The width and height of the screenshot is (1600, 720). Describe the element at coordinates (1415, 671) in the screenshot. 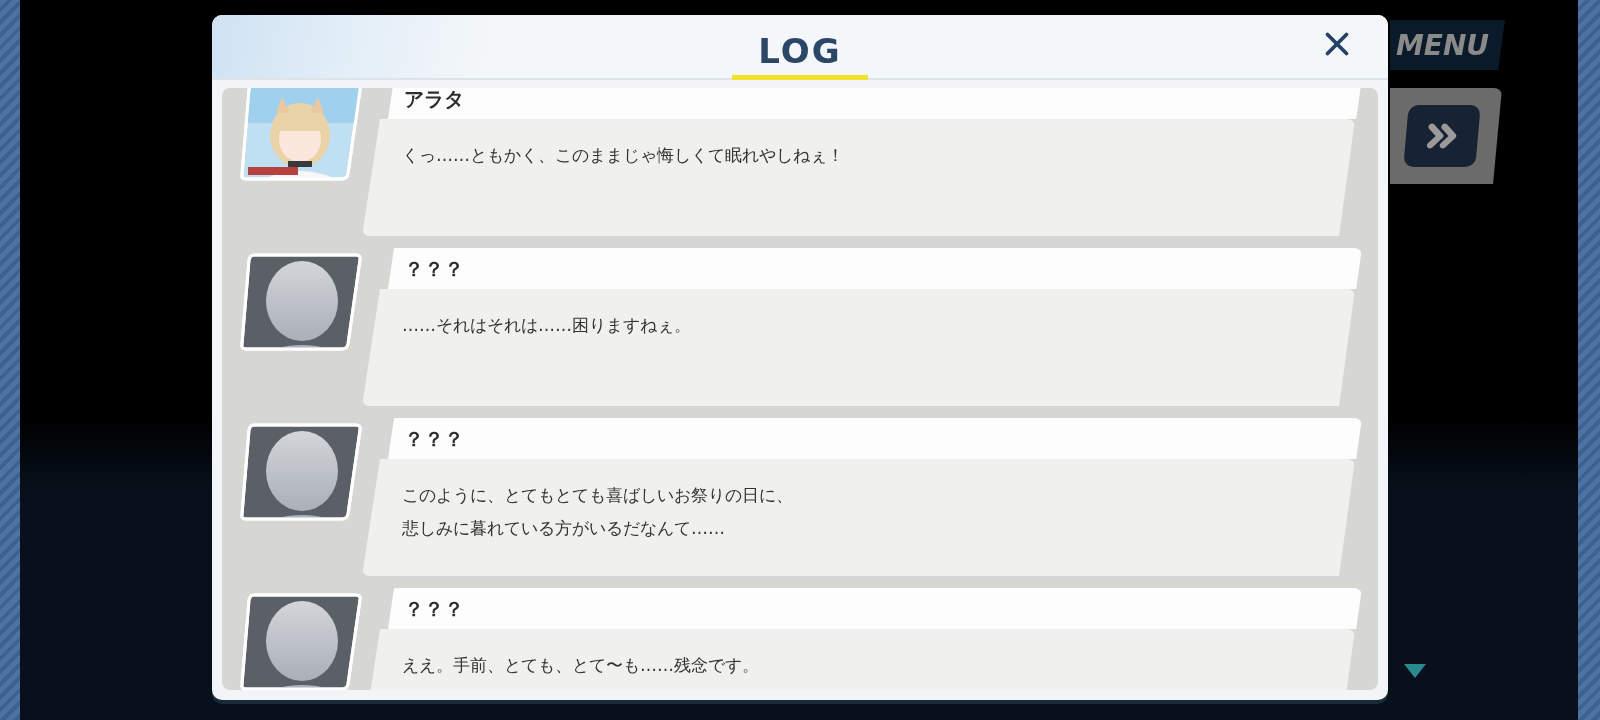

I see `down-triangle-icon` at that location.